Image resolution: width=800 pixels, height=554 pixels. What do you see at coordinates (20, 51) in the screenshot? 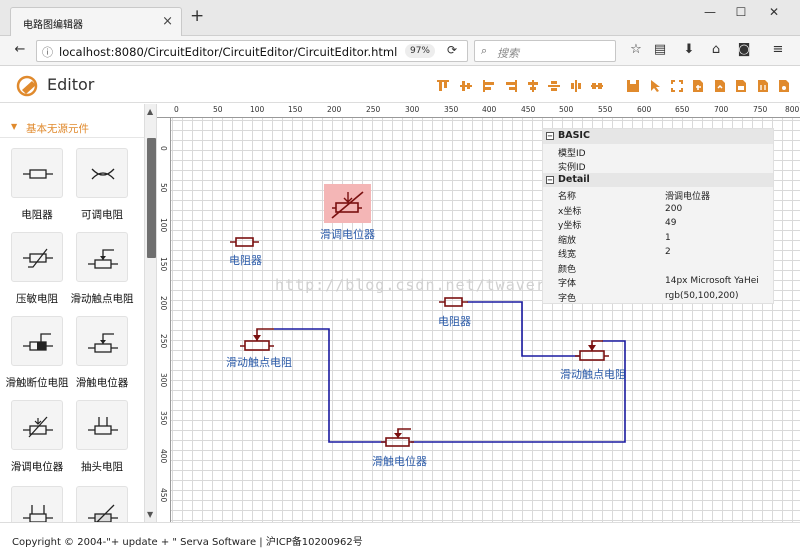
I see `back-icon: ←` at bounding box center [20, 51].